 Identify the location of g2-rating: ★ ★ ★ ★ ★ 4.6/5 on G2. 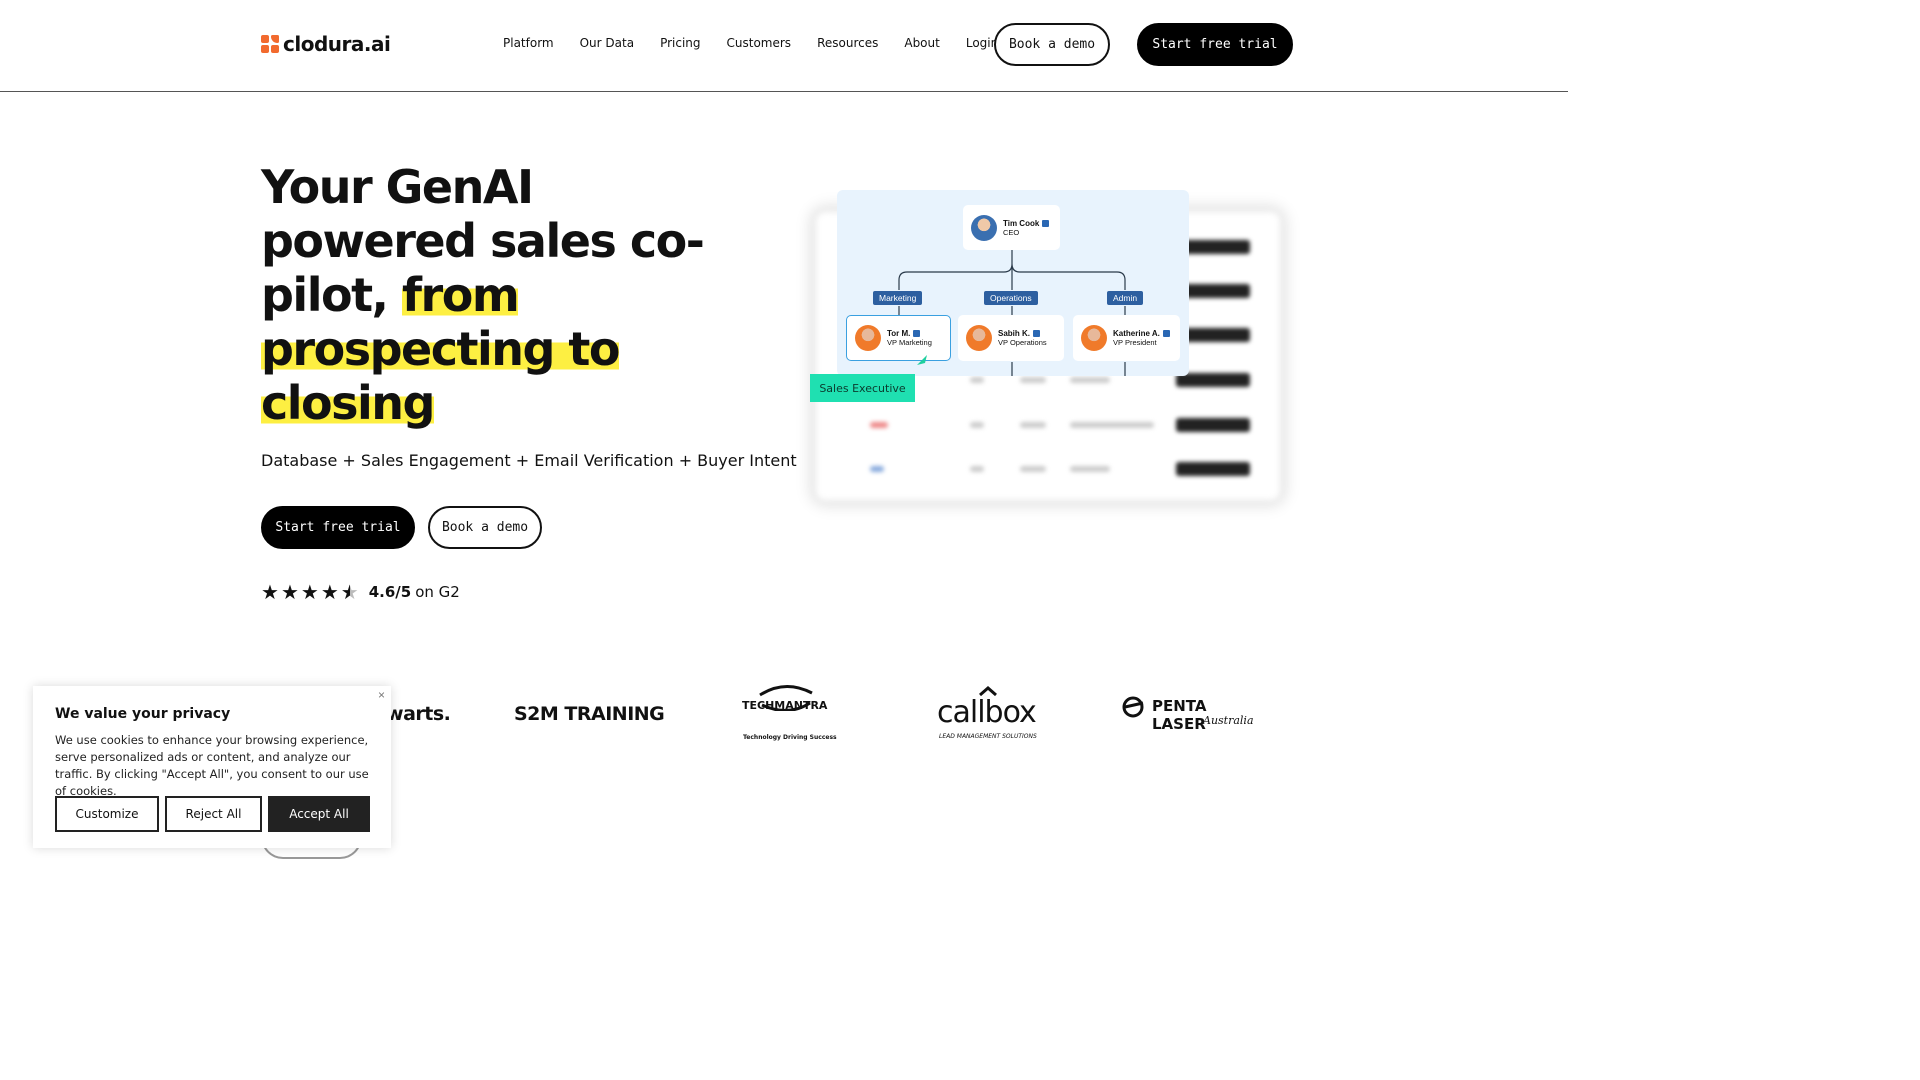
(360, 592).